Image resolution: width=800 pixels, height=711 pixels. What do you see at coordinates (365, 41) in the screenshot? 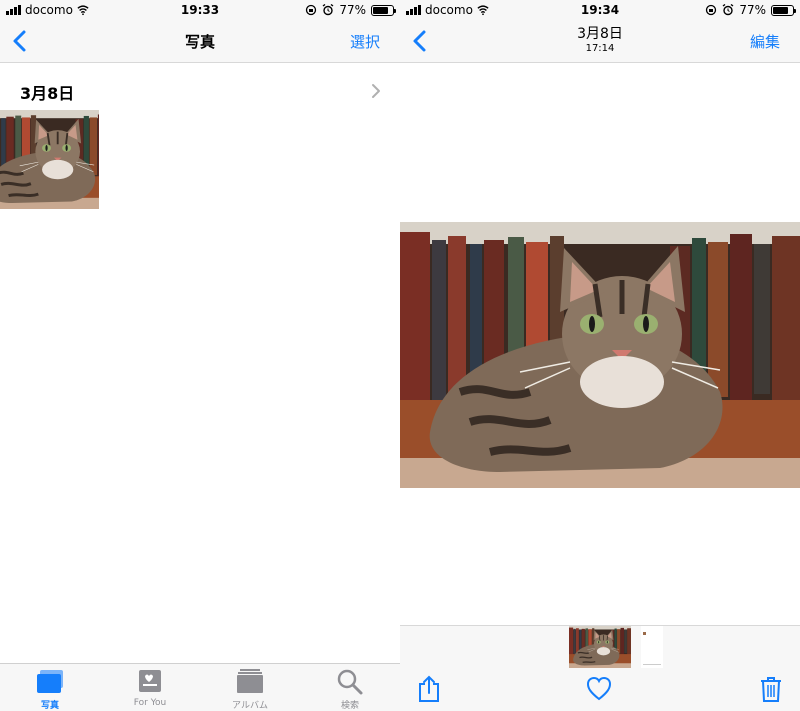
I see `select-button: 選択` at bounding box center [365, 41].